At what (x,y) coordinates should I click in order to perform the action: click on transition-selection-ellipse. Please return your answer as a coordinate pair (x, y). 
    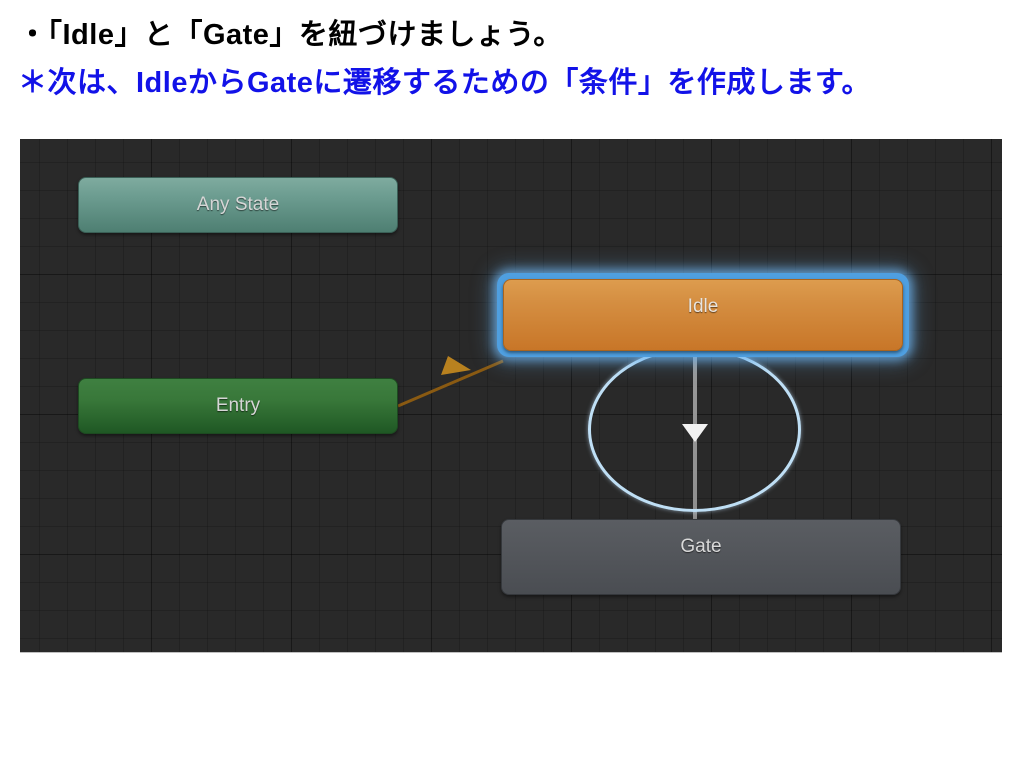
    Looking at the image, I should click on (694, 429).